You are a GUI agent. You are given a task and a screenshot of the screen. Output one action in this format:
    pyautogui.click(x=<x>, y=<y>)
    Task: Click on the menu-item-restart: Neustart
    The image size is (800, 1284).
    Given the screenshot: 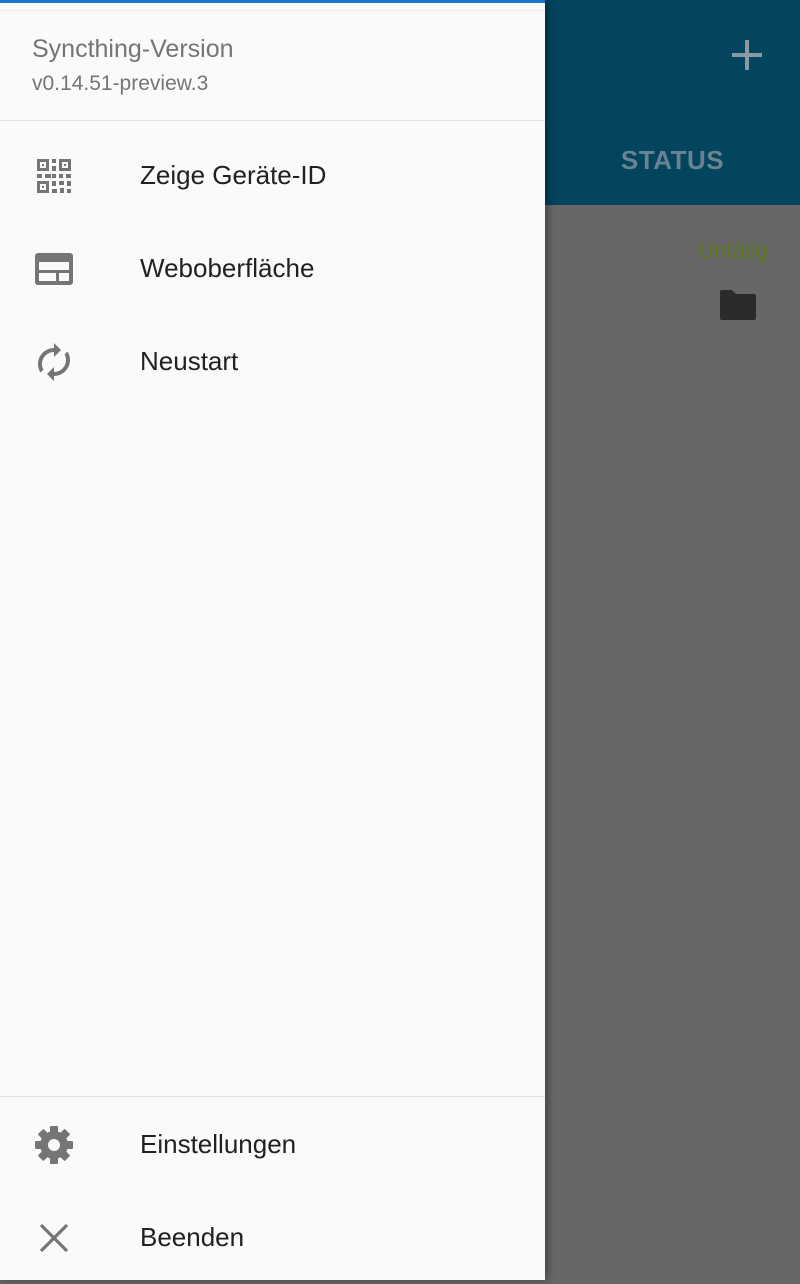 What is the action you would take?
    pyautogui.click(x=272, y=361)
    